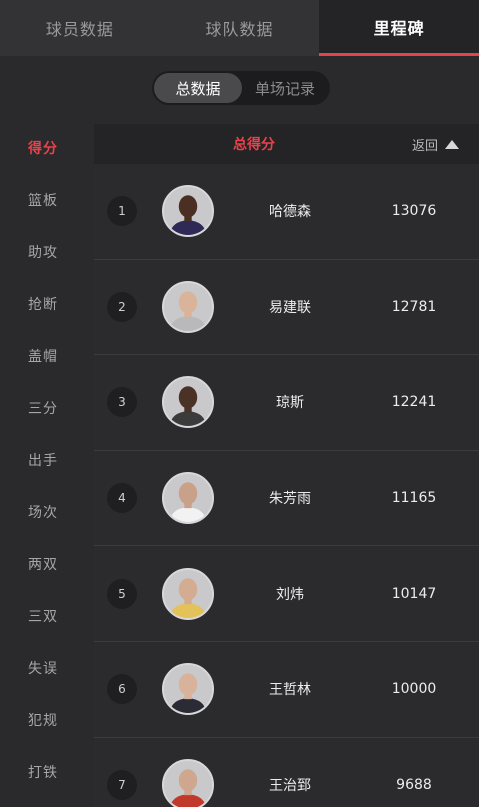 The width and height of the screenshot is (479, 807). Describe the element at coordinates (414, 498) in the screenshot. I see `points-value: 11165` at that location.